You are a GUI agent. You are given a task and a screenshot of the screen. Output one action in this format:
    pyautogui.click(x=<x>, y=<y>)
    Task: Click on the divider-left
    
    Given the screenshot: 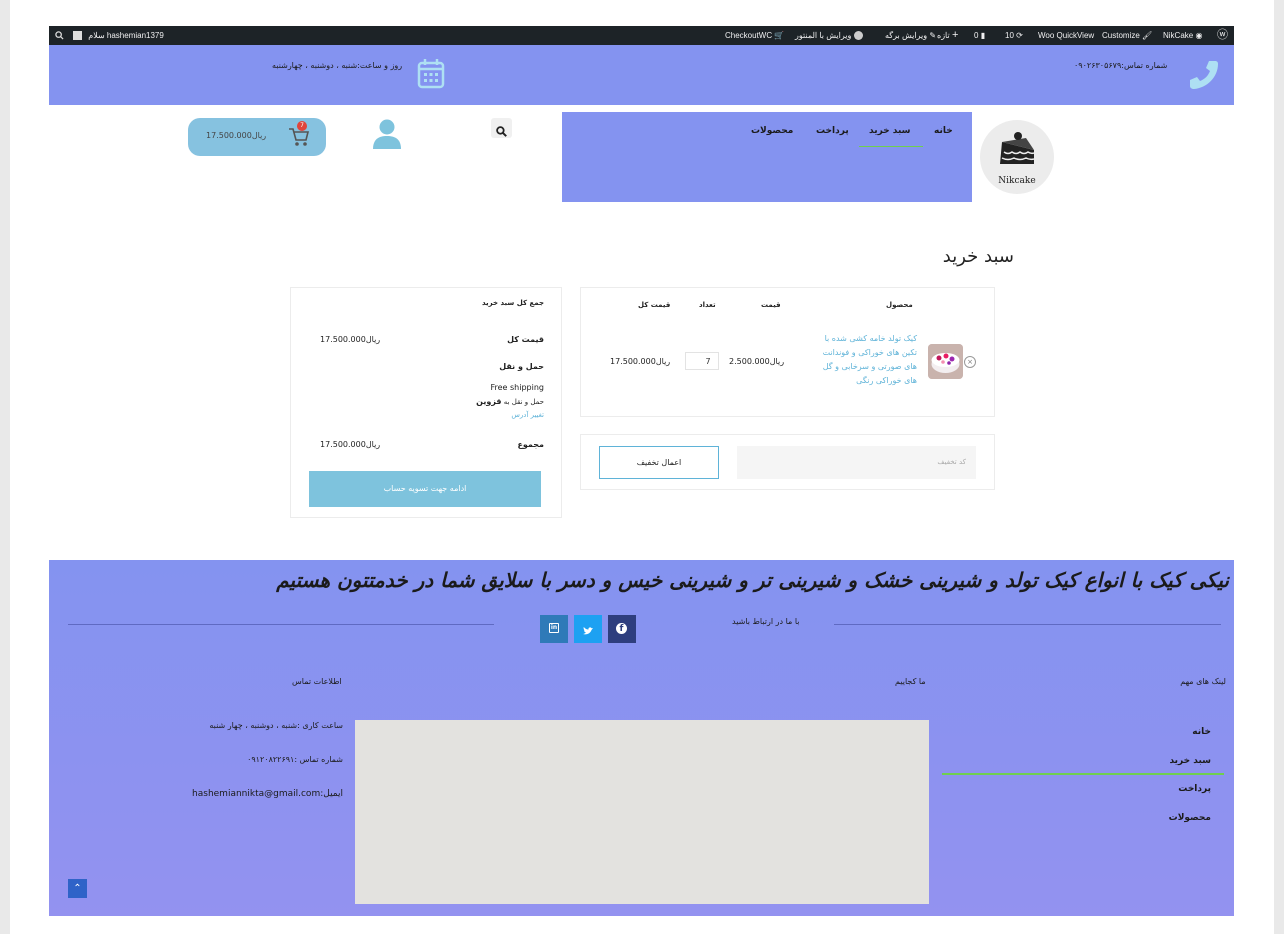 What is the action you would take?
    pyautogui.click(x=281, y=624)
    